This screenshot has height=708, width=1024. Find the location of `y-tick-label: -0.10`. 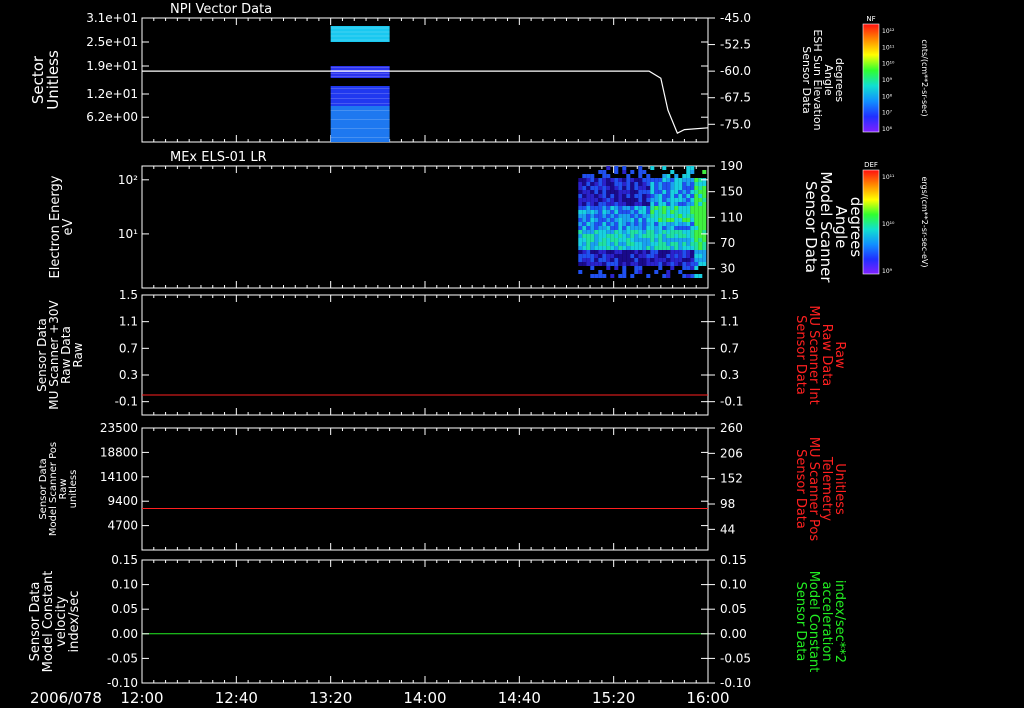

y-tick-label: -0.10 is located at coordinates (122, 683).